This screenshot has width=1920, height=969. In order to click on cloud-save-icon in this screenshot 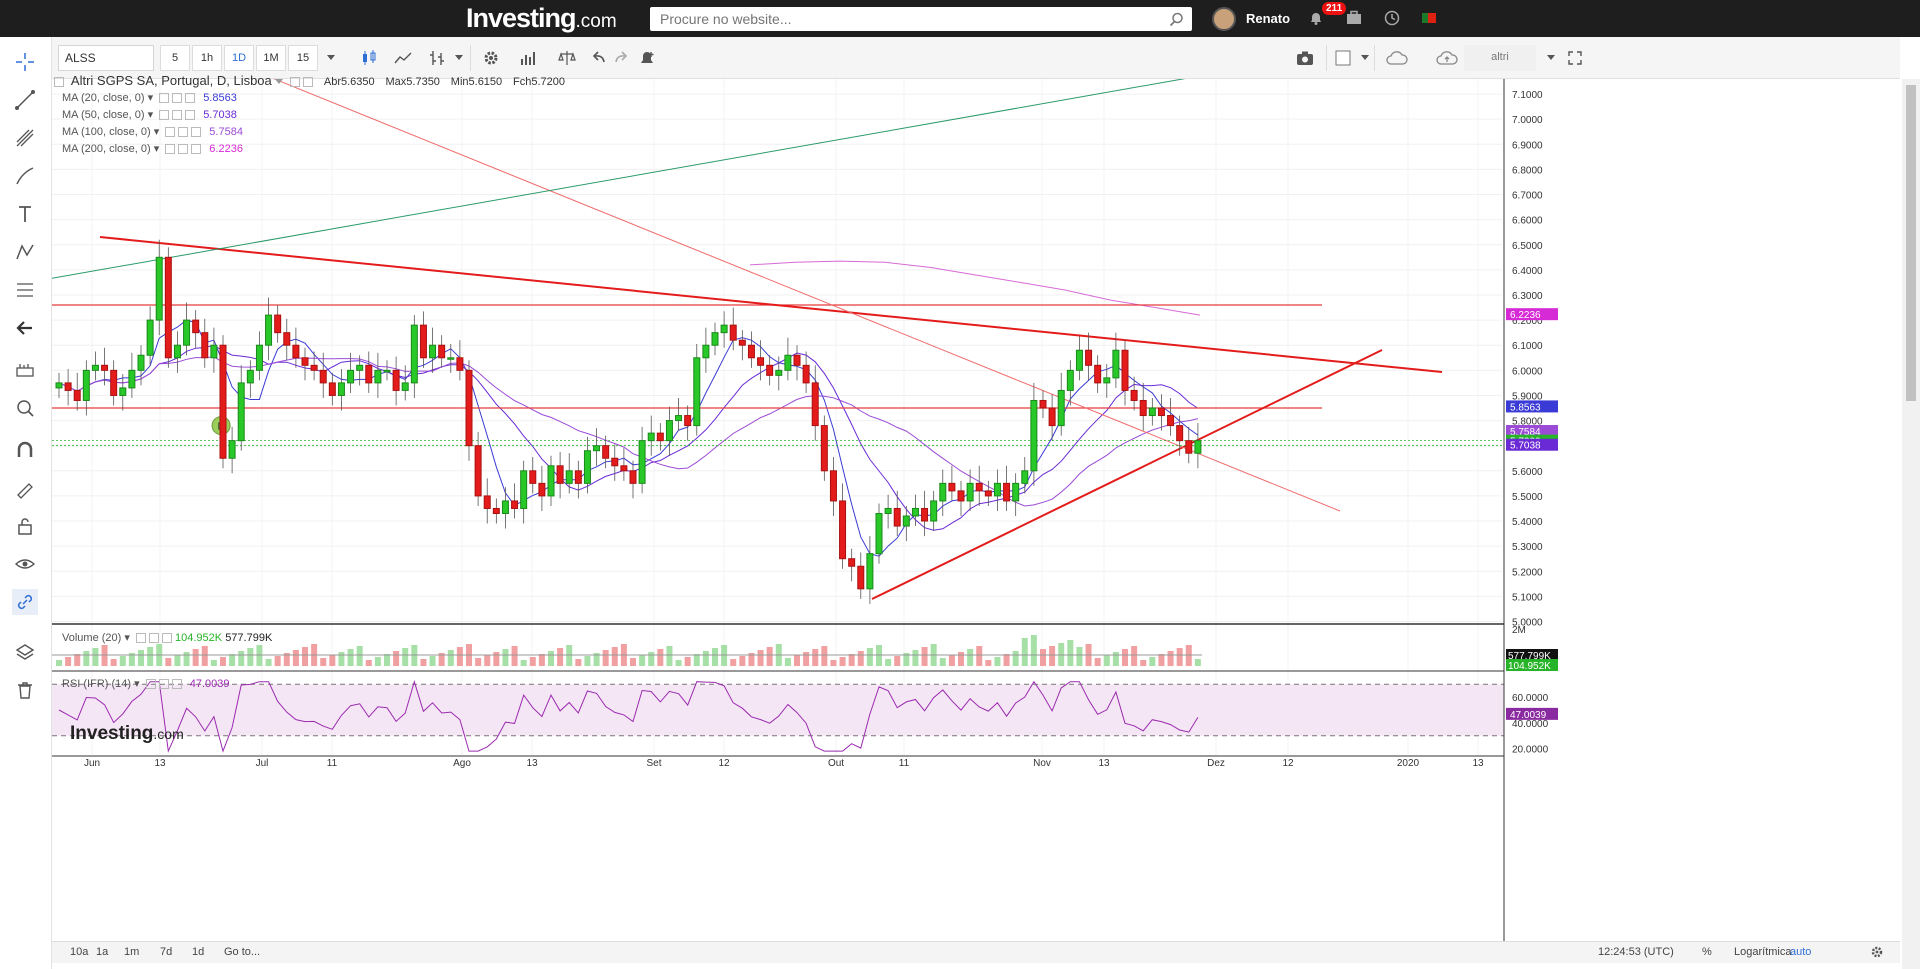, I will do `click(1397, 58)`.